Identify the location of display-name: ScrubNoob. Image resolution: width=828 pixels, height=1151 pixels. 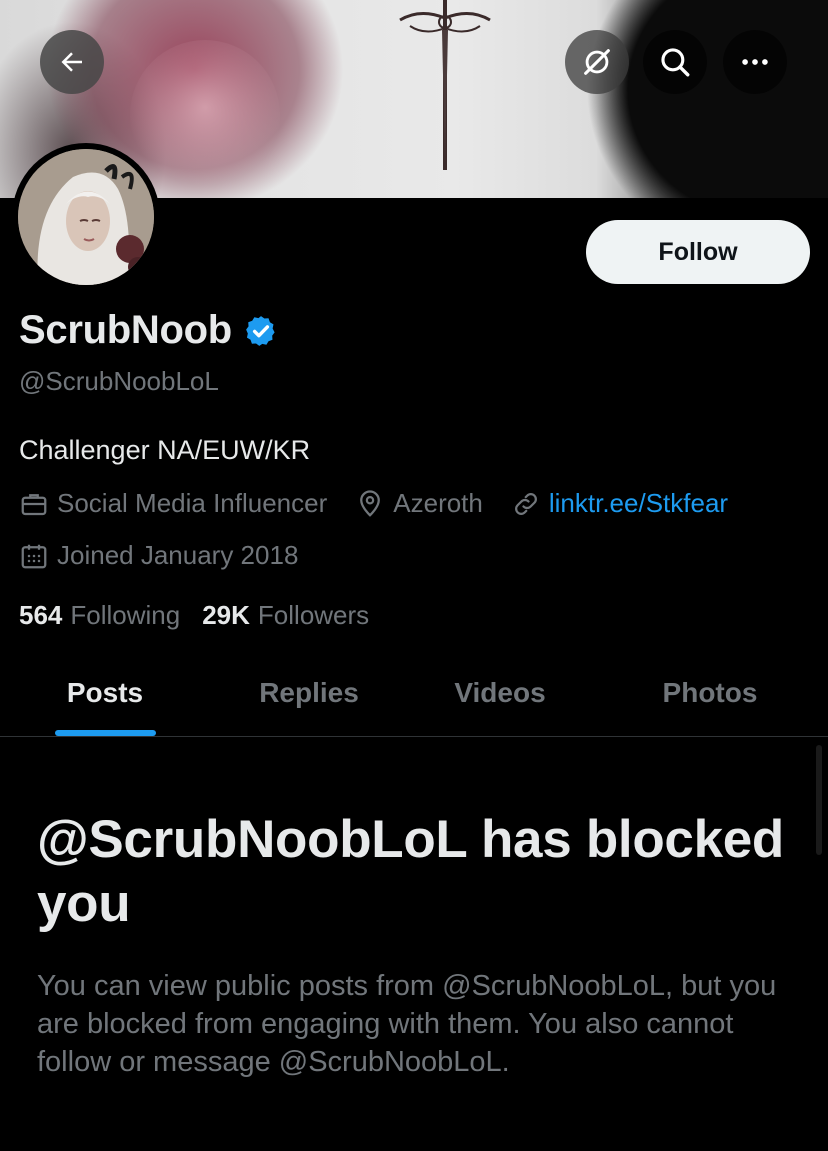
(125, 330).